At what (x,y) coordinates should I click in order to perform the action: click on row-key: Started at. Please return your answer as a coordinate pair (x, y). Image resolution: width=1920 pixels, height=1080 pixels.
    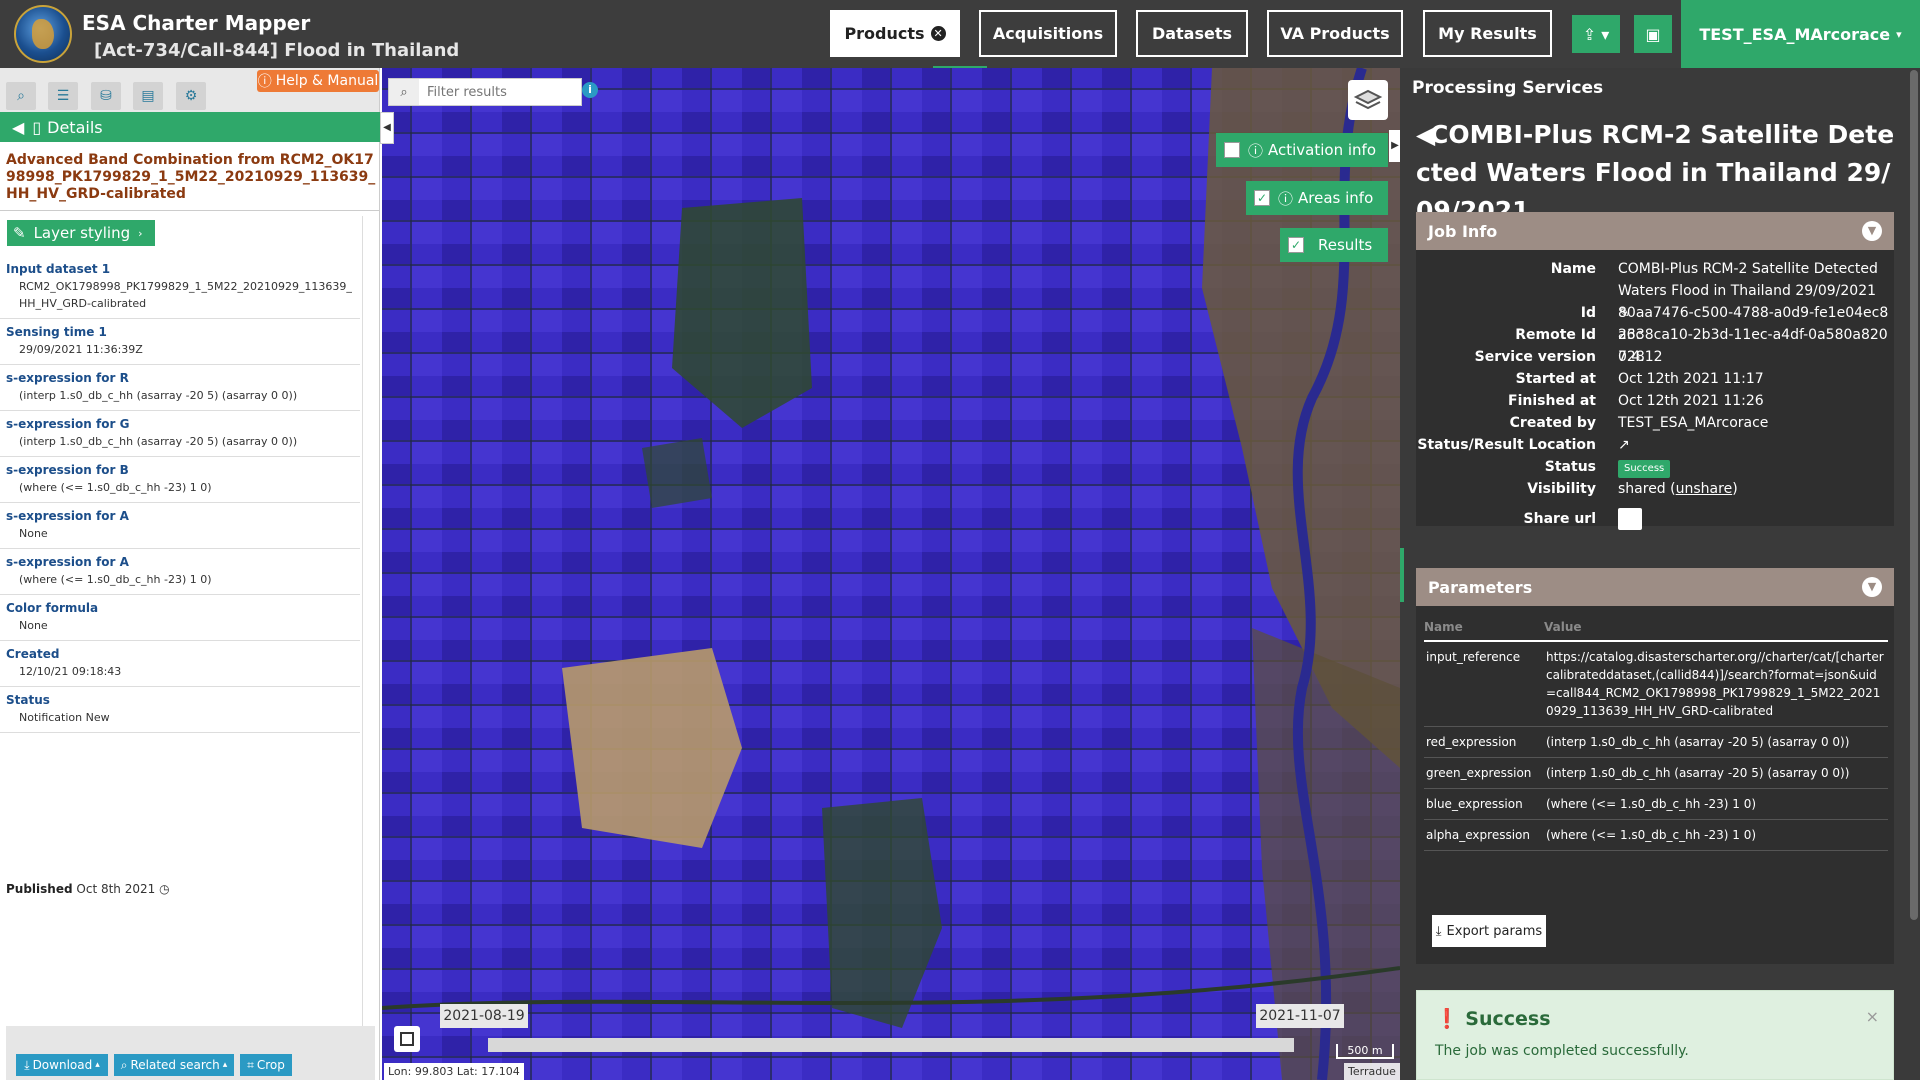
    Looking at the image, I should click on (1555, 379).